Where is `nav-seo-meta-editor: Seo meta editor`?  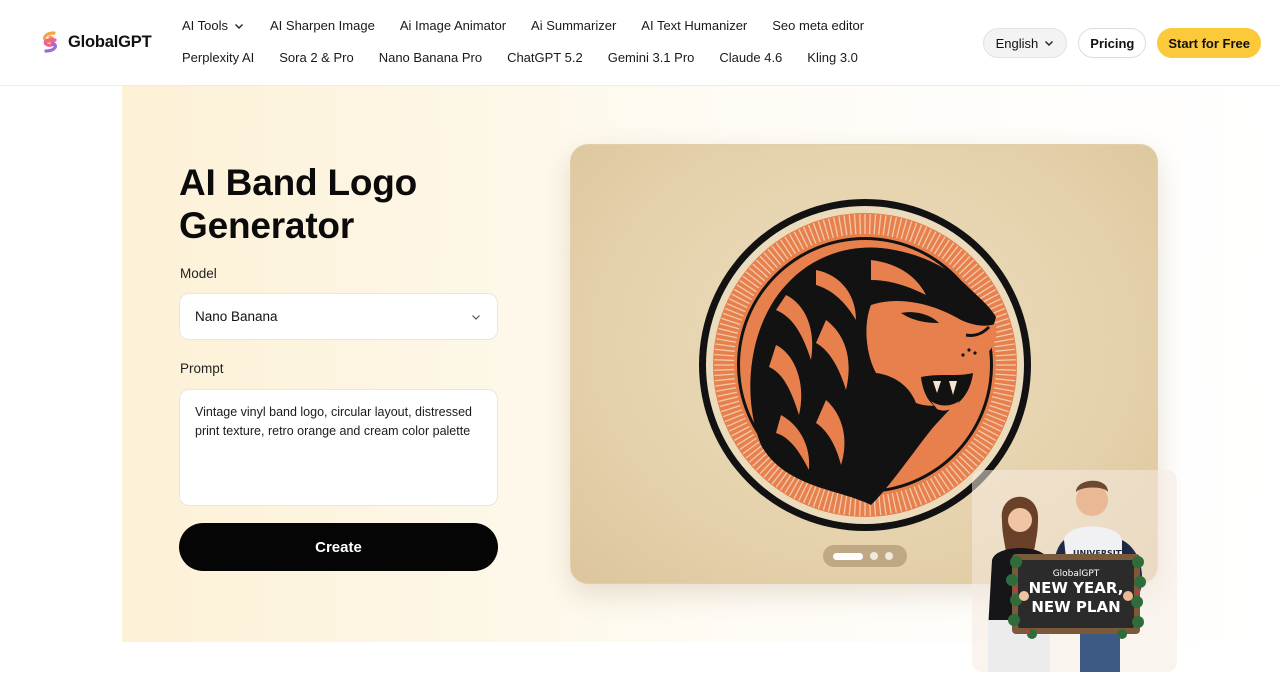 nav-seo-meta-editor: Seo meta editor is located at coordinates (818, 25).